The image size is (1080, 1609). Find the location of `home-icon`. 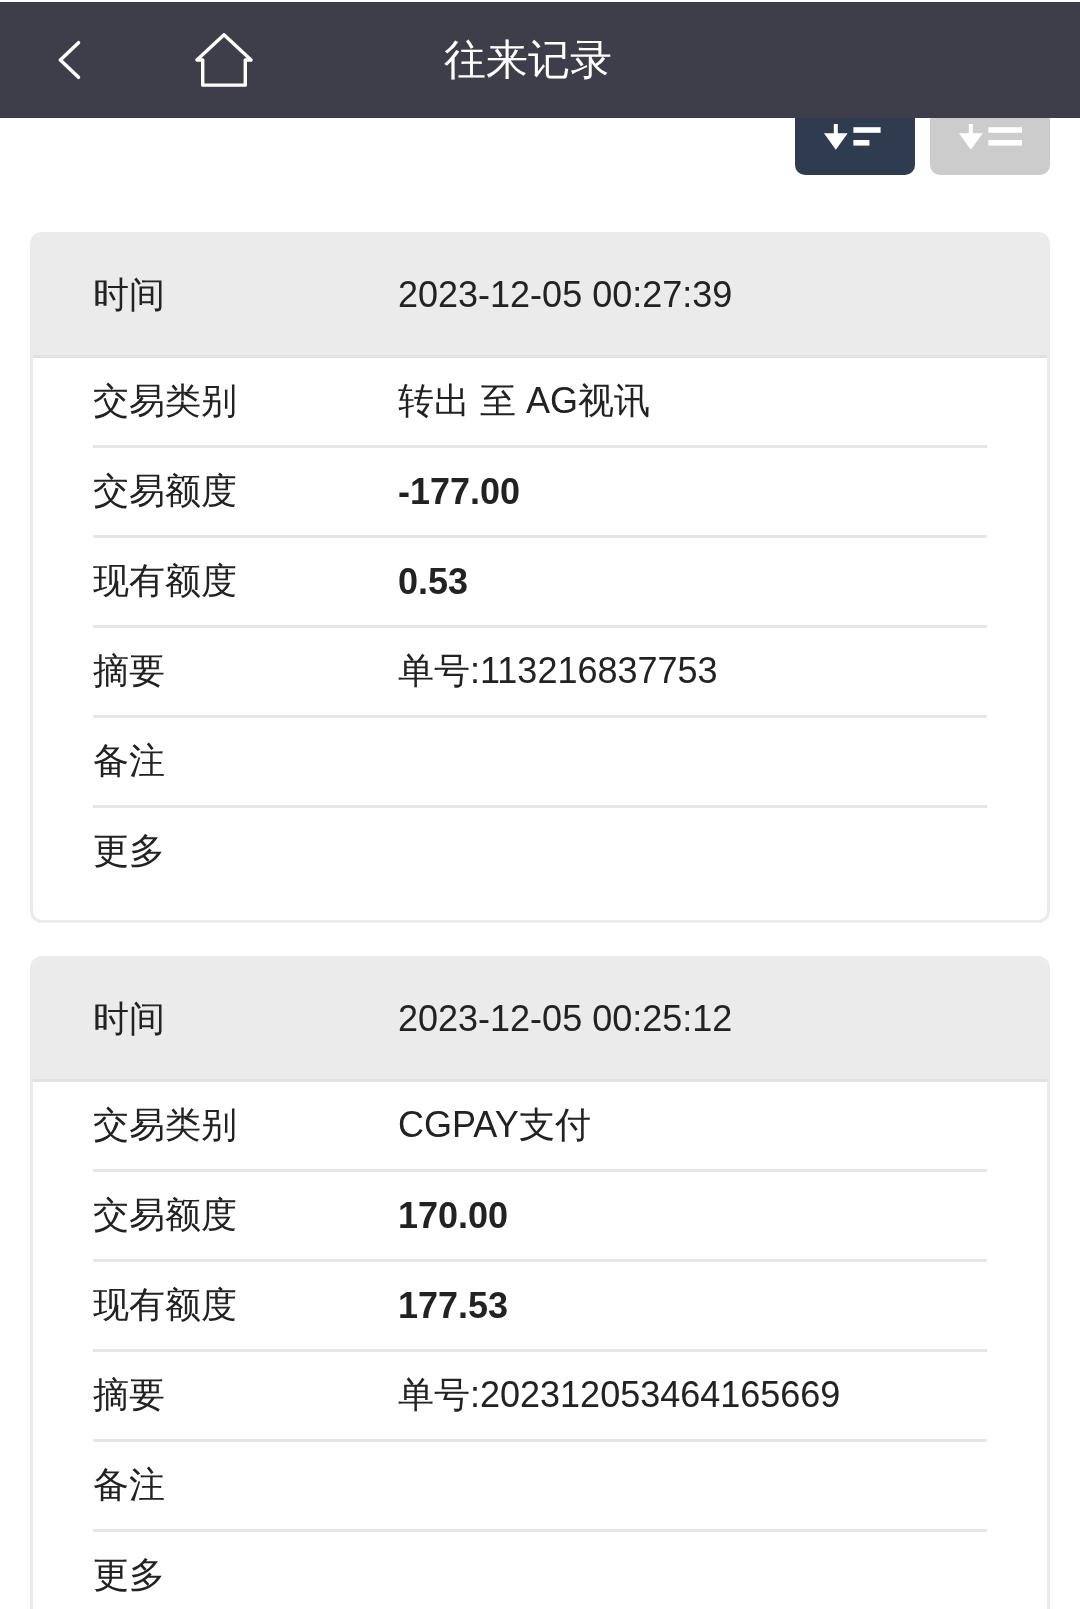

home-icon is located at coordinates (224, 60).